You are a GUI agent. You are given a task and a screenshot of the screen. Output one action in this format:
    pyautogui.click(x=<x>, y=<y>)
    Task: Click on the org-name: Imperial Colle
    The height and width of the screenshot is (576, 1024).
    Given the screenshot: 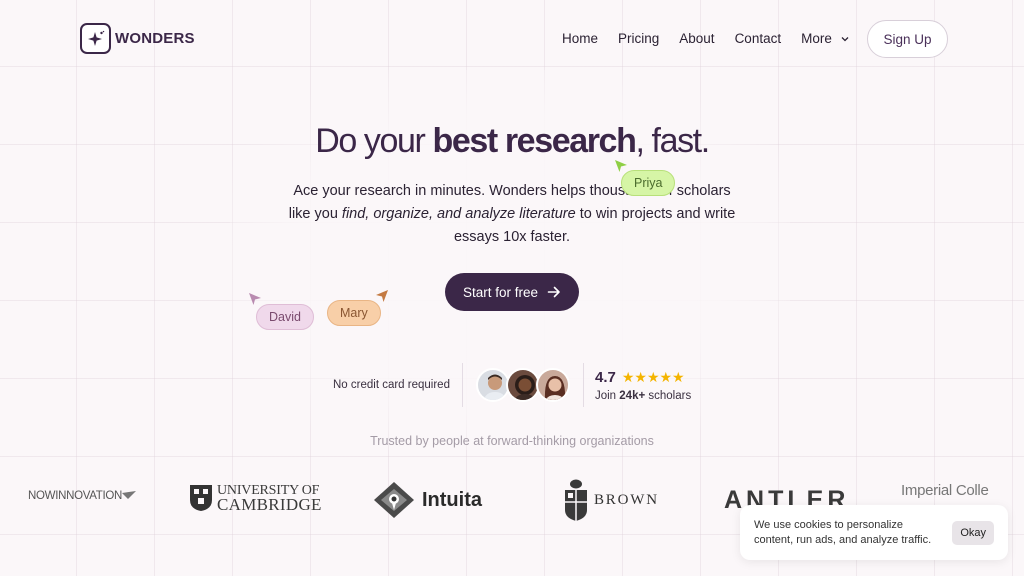 What is the action you would take?
    pyautogui.click(x=945, y=490)
    